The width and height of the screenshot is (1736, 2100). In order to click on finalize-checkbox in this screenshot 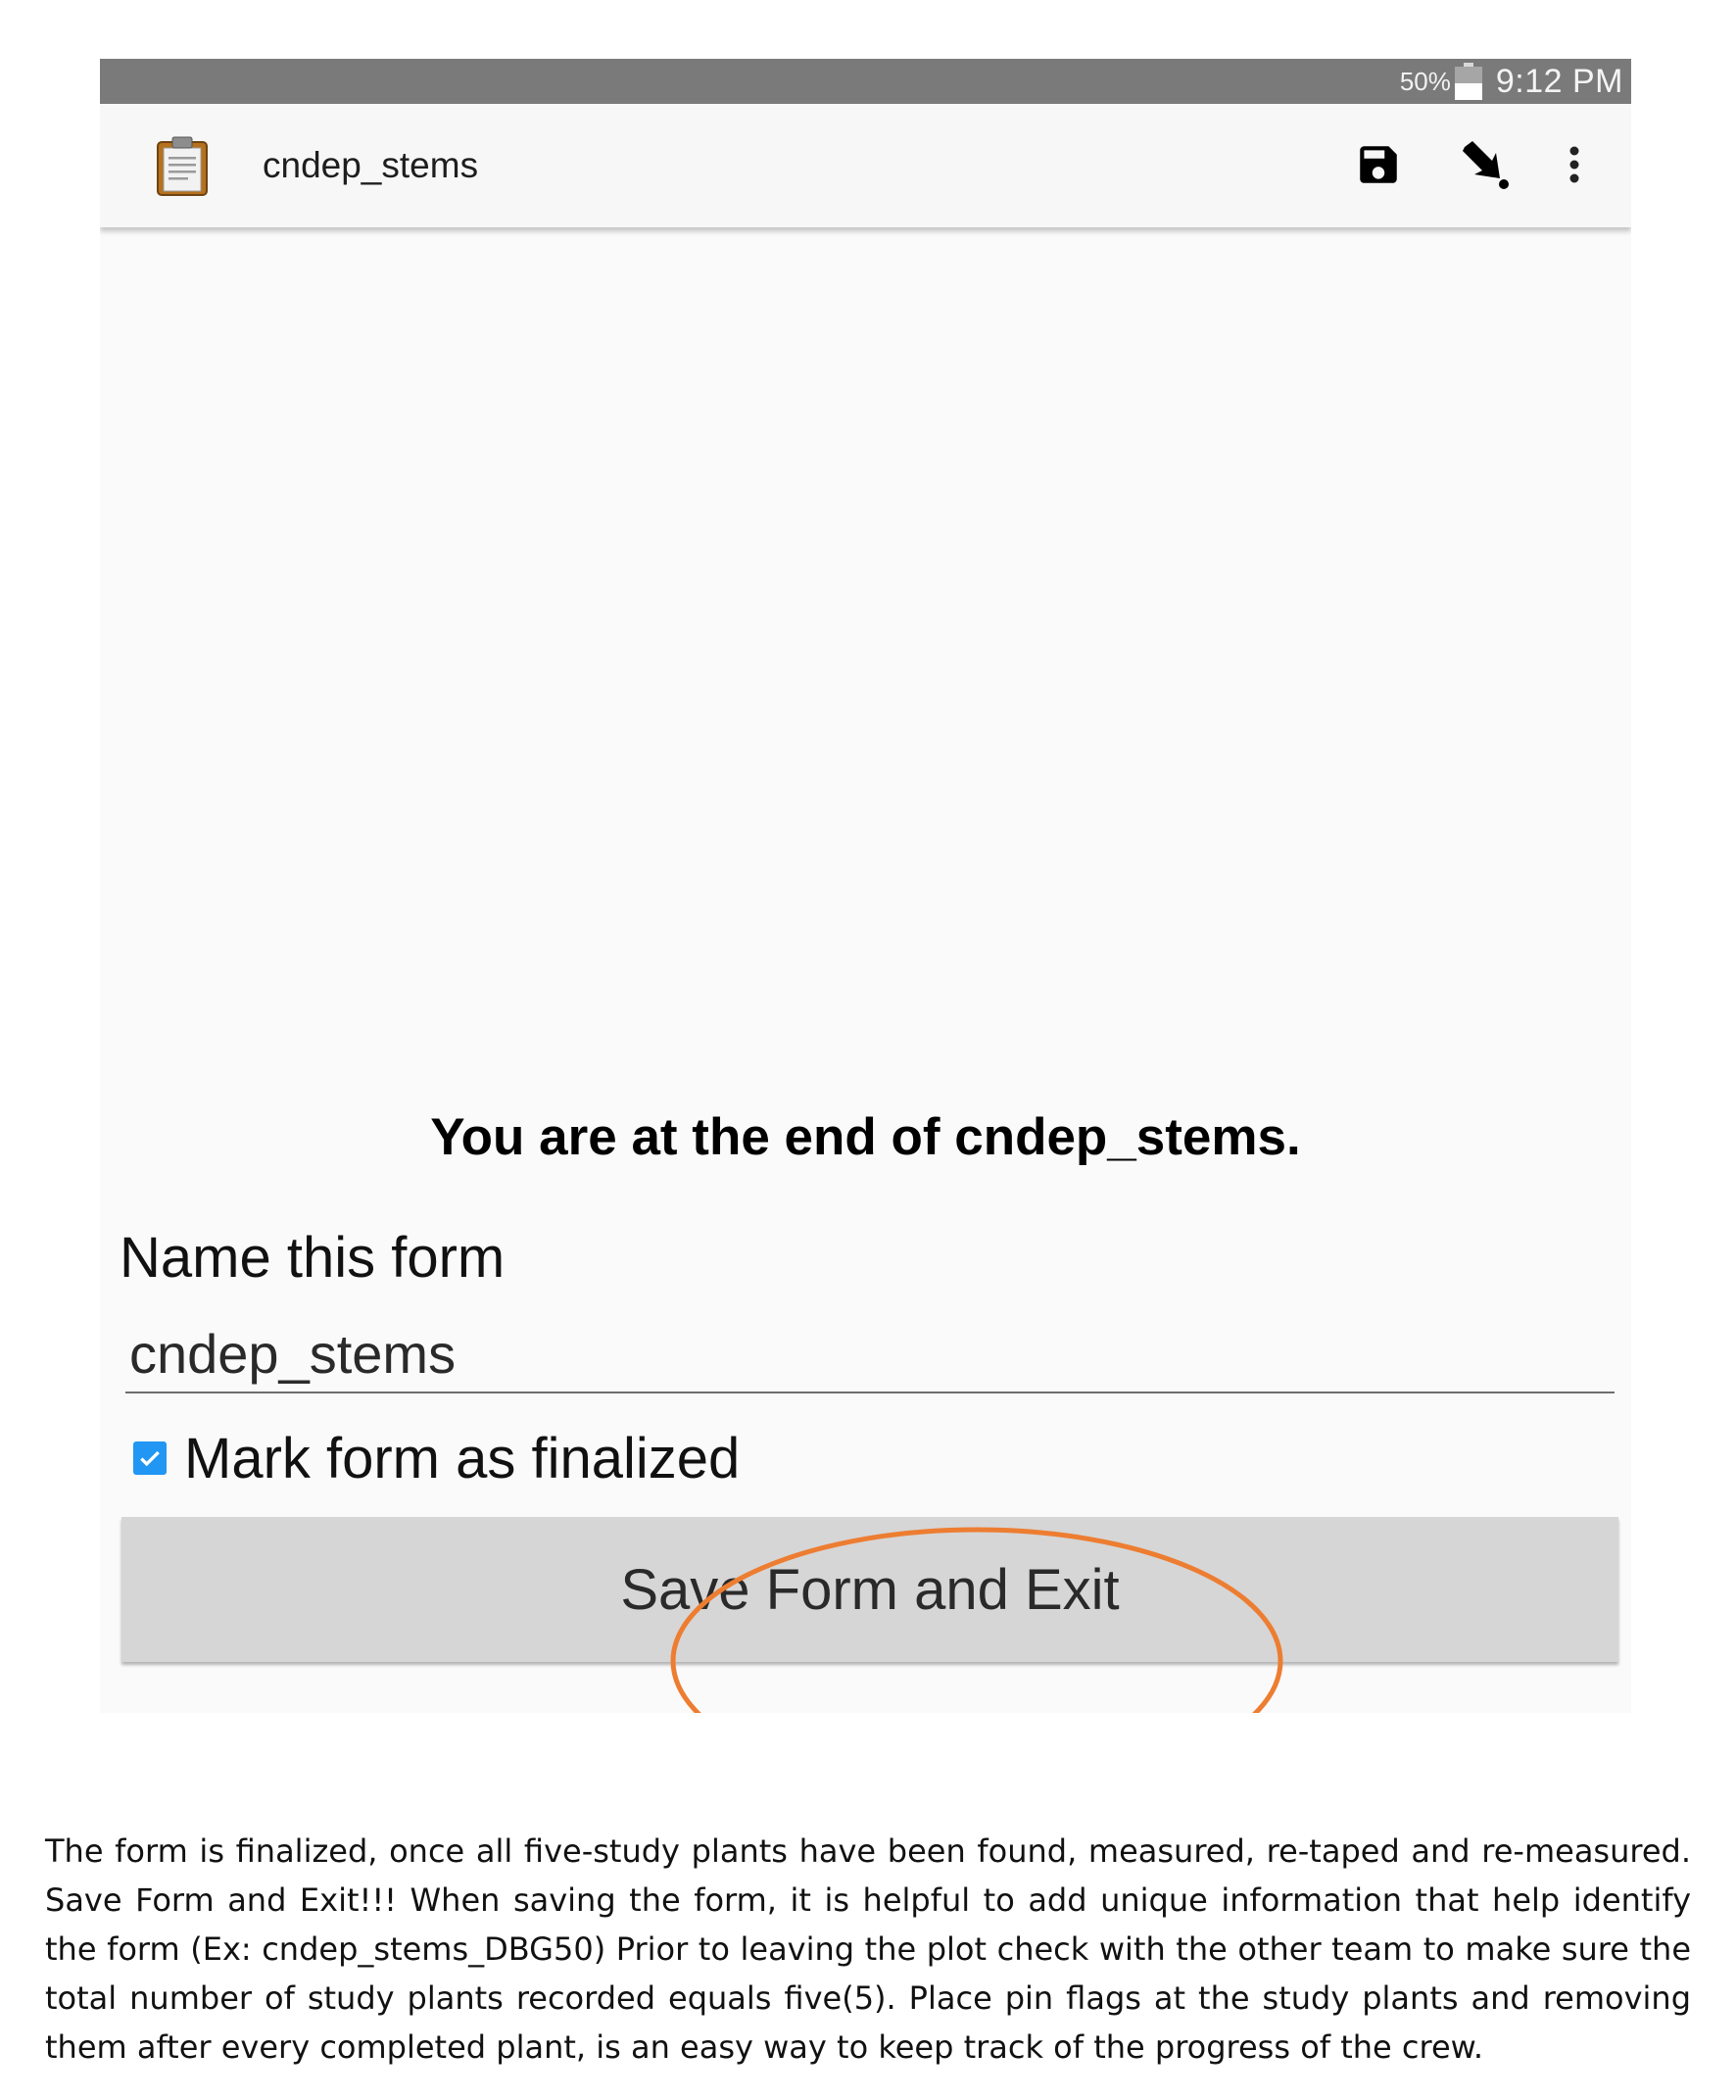, I will do `click(150, 1458)`.